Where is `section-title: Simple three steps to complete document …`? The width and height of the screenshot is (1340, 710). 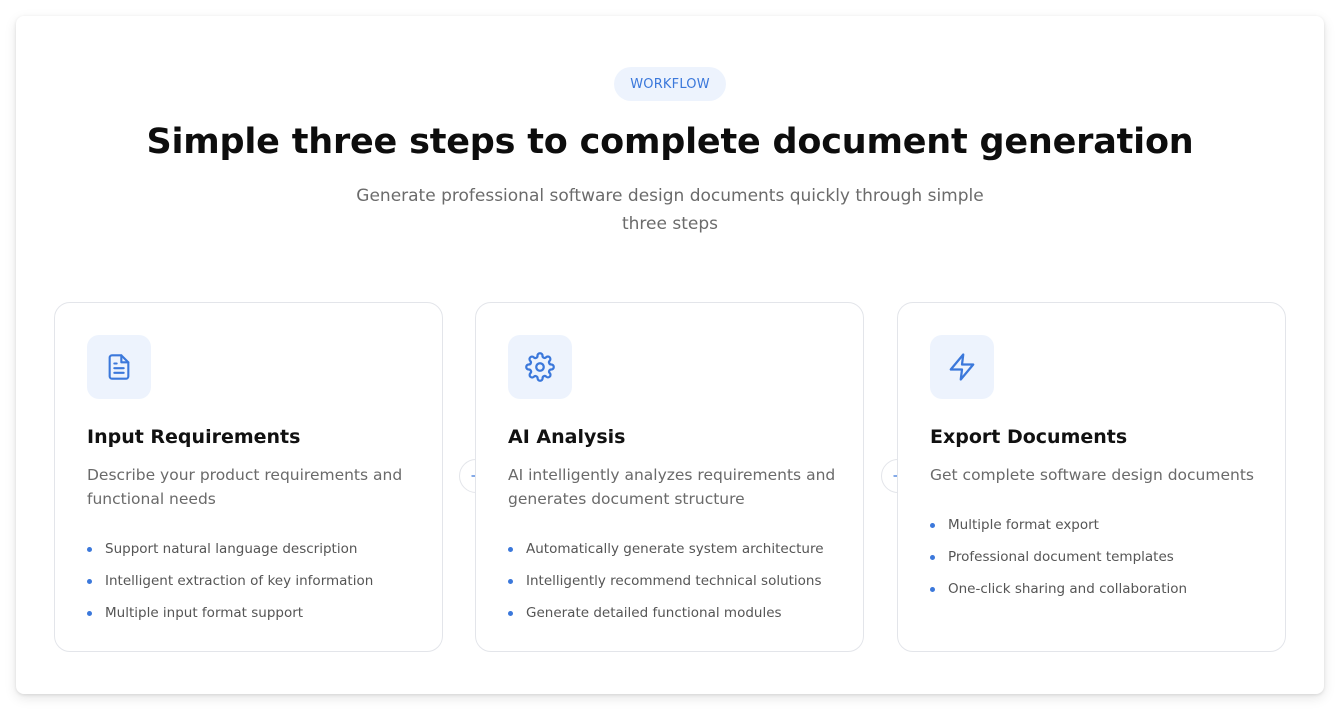
section-title: Simple three steps to complete document … is located at coordinates (670, 142).